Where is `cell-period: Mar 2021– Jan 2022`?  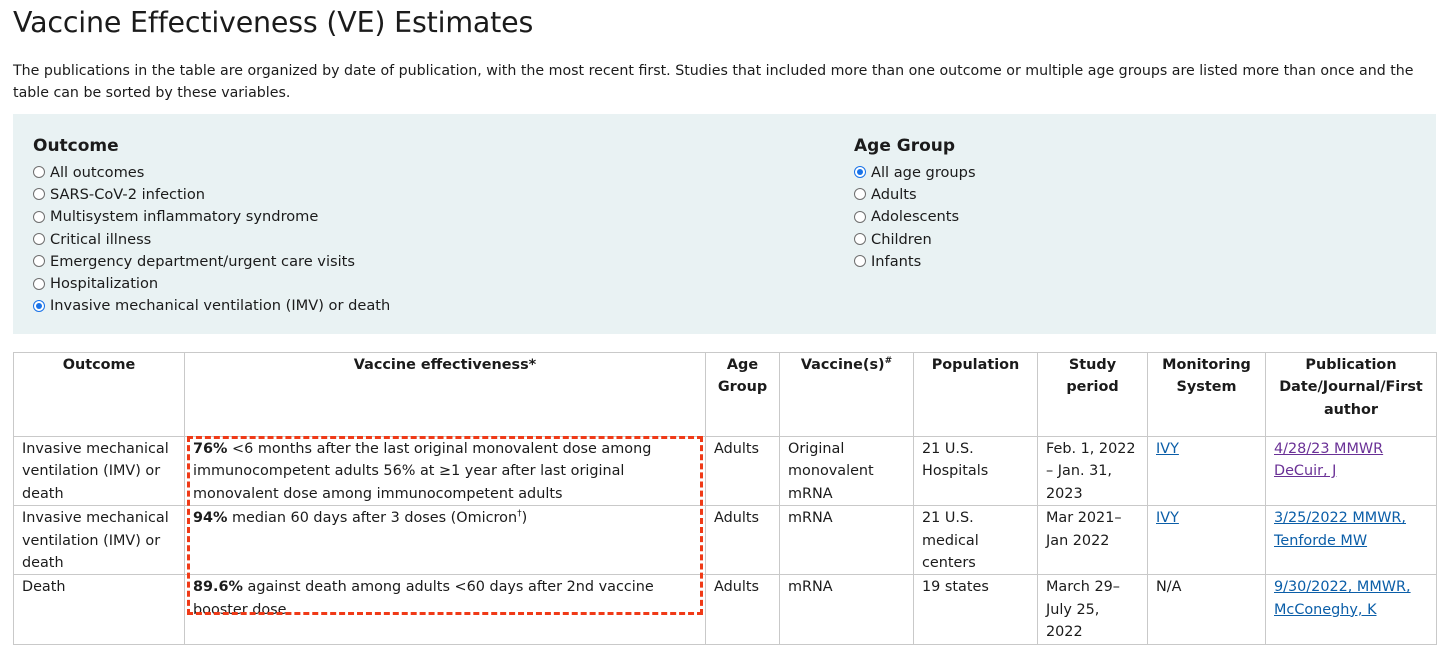 cell-period: Mar 2021– Jan 2022 is located at coordinates (1092, 540).